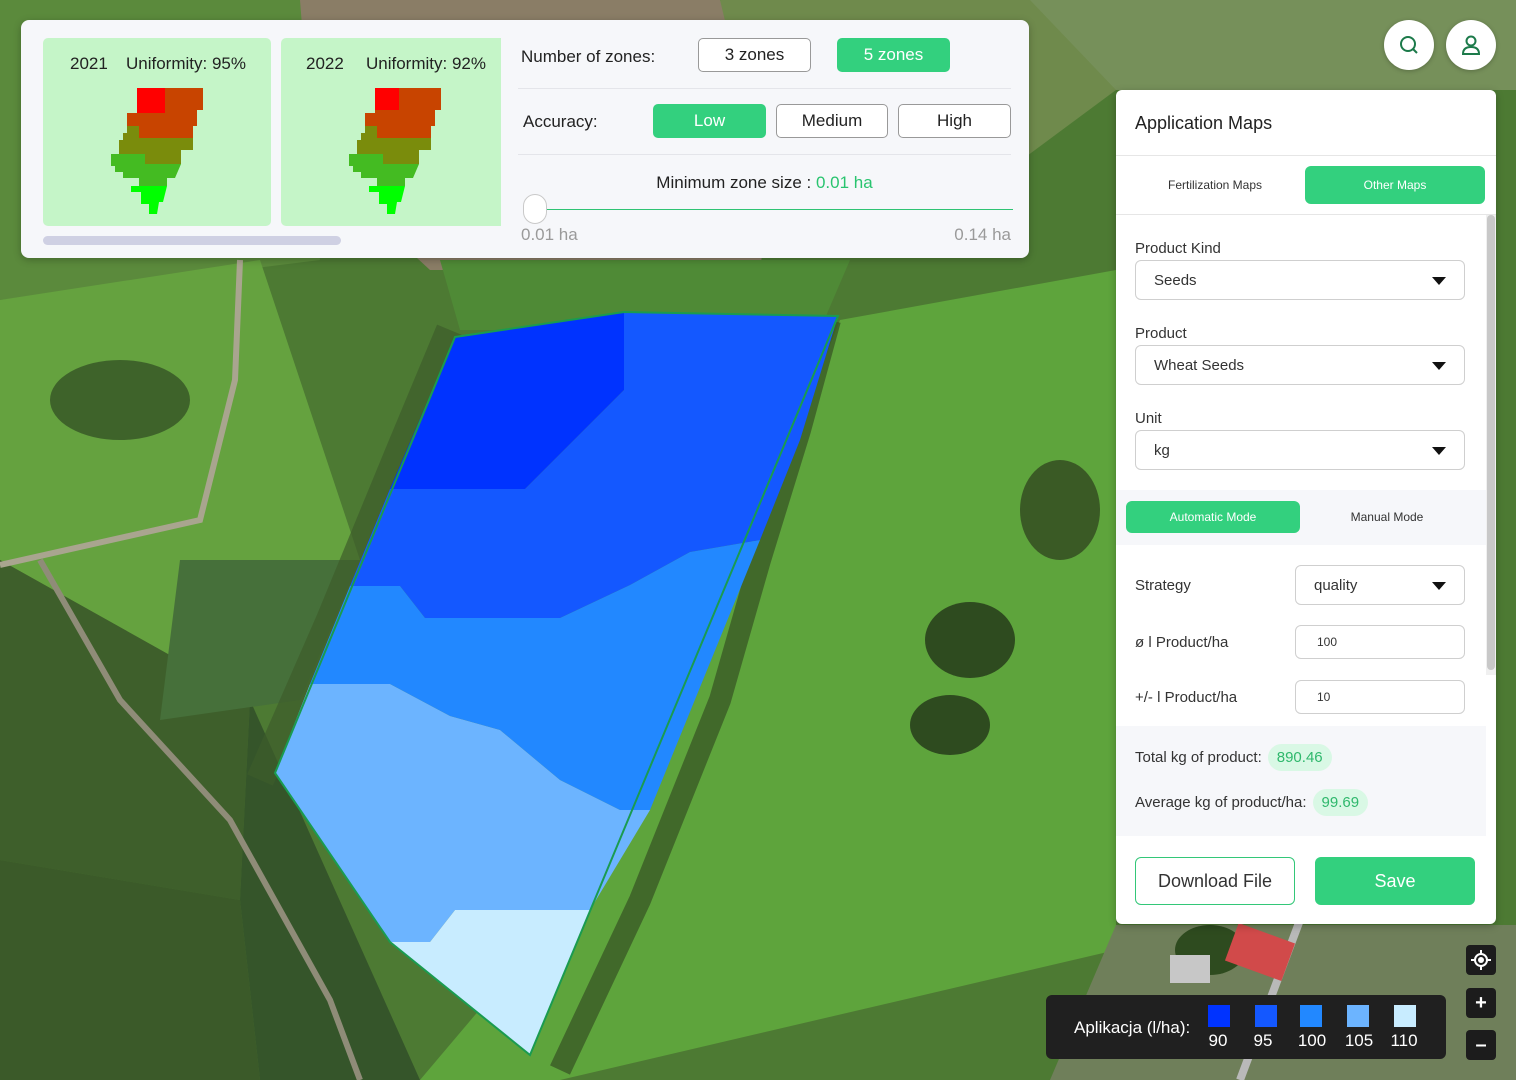 This screenshot has width=1516, height=1080. I want to click on accuracy-label: Accuracy:, so click(560, 121).